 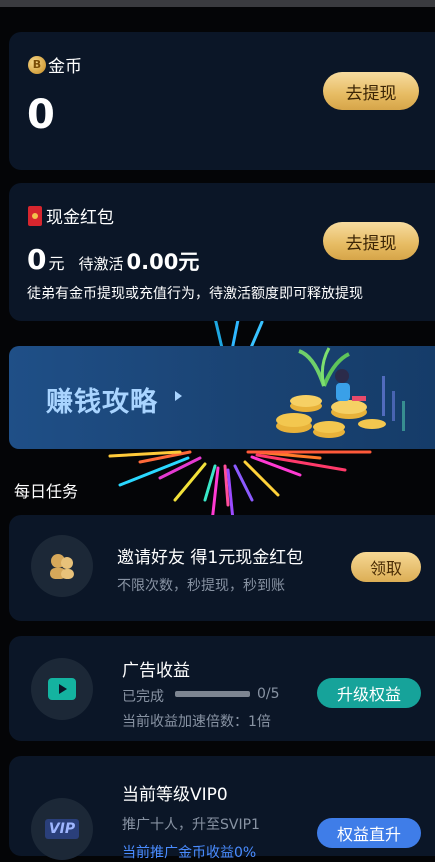 I want to click on vip-upgrade-button: 权益直升, so click(x=369, y=833).